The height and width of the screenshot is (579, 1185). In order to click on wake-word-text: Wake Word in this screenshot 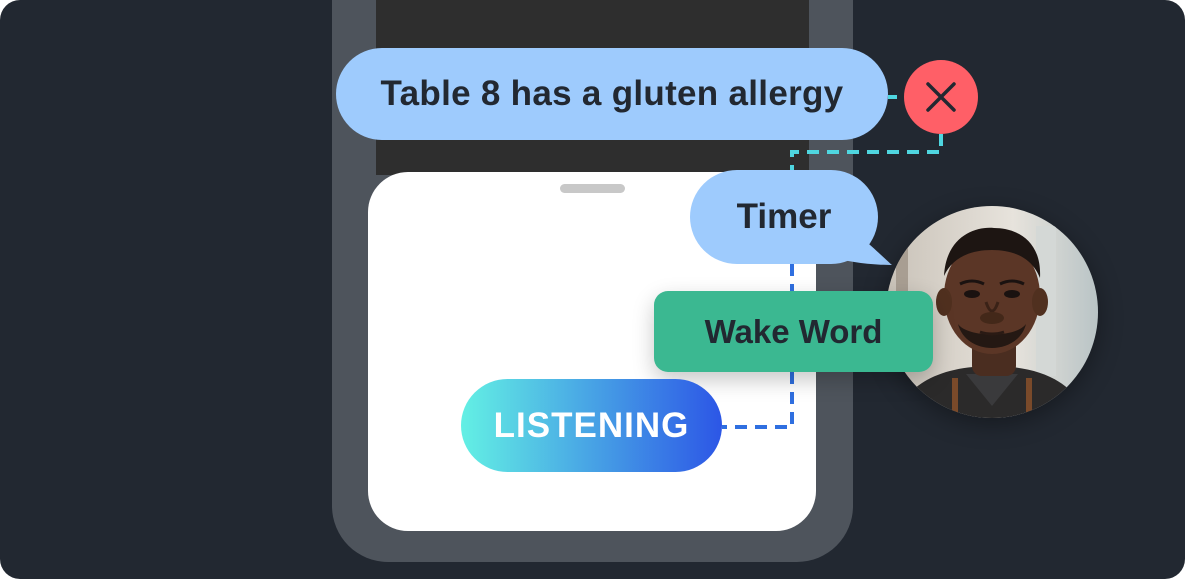, I will do `click(793, 331)`.